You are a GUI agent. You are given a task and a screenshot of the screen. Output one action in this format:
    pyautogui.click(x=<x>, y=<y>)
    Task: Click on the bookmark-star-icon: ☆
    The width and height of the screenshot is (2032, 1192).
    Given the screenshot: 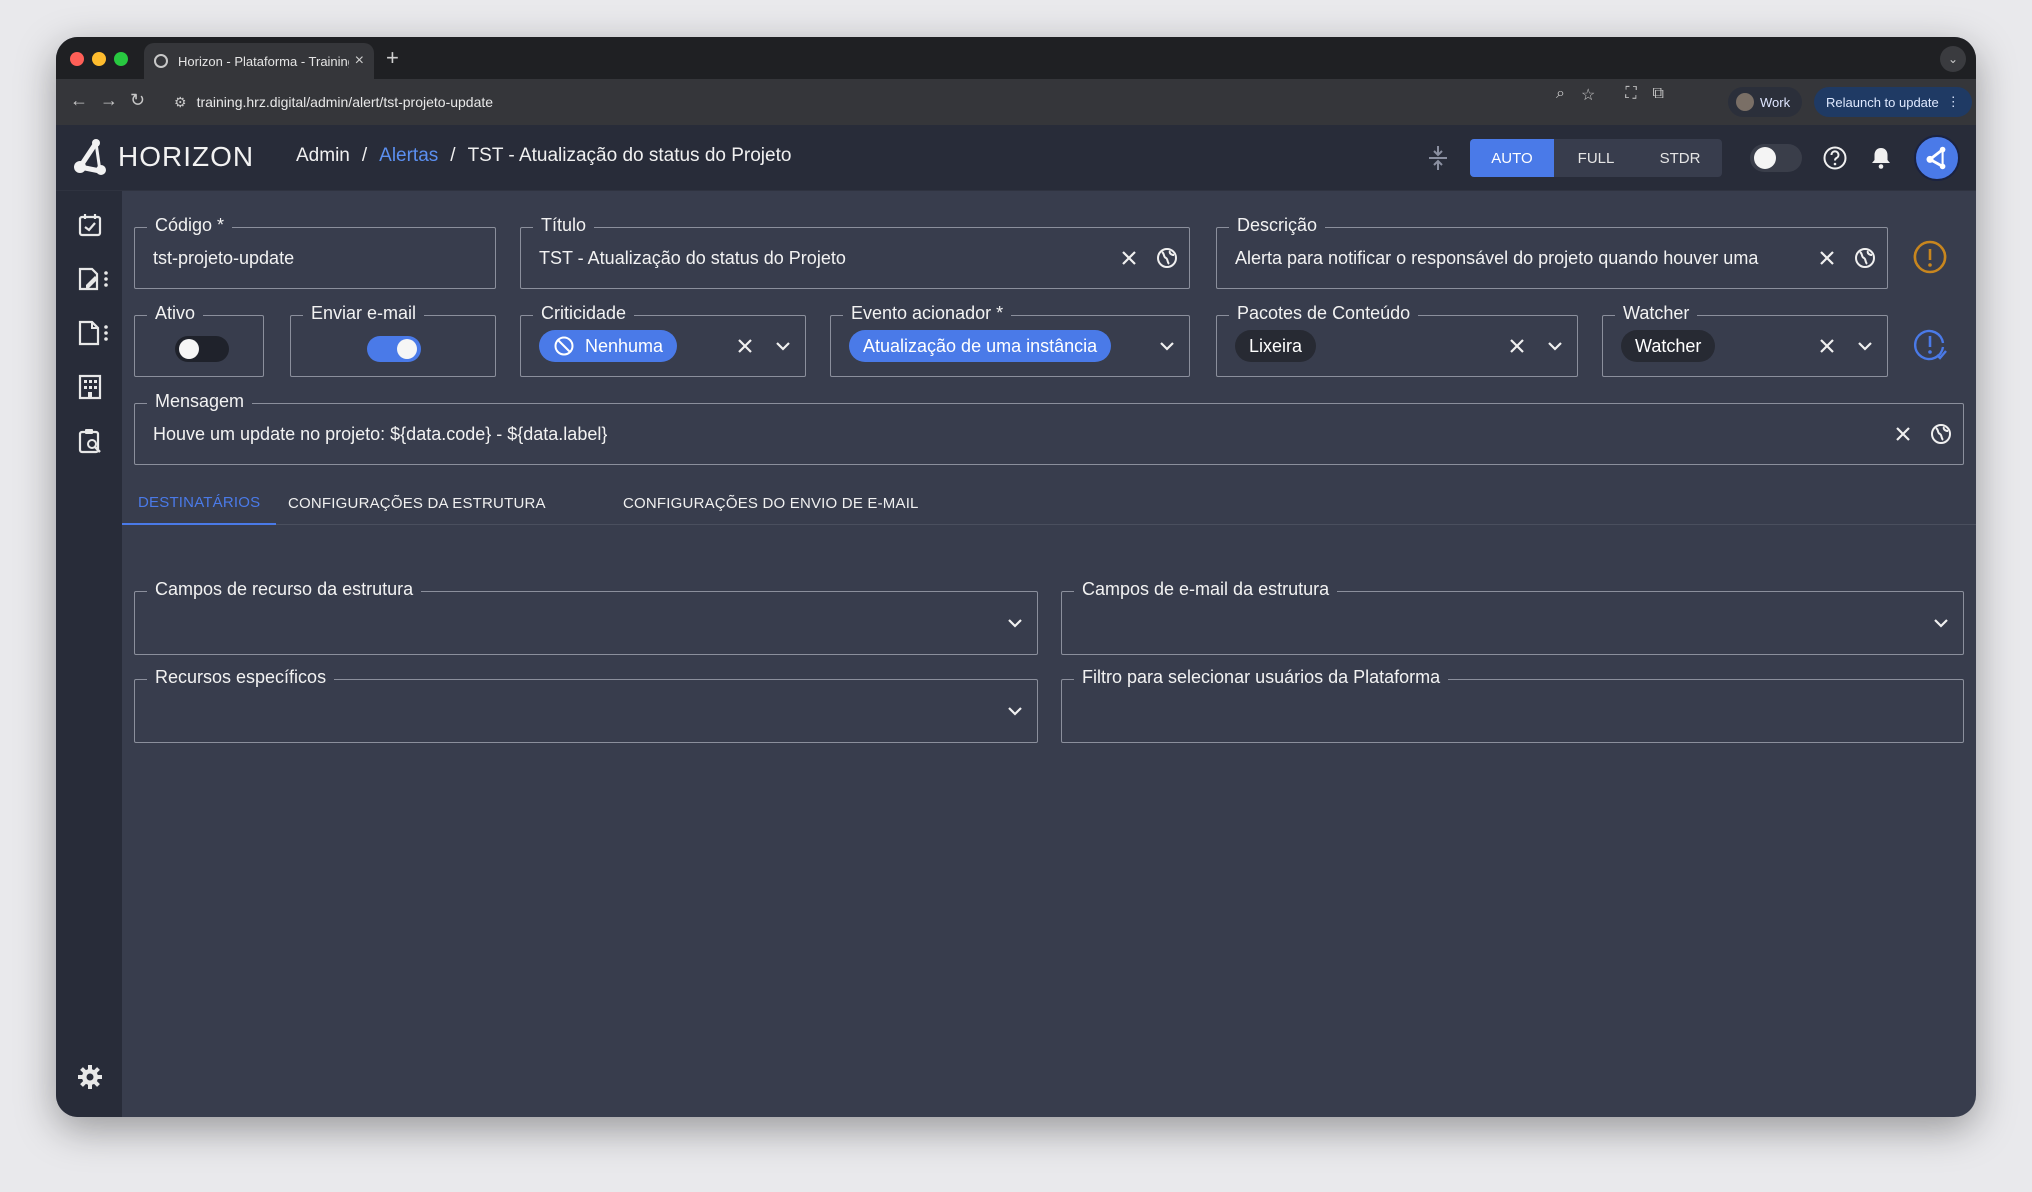 What is the action you would take?
    pyautogui.click(x=1588, y=95)
    